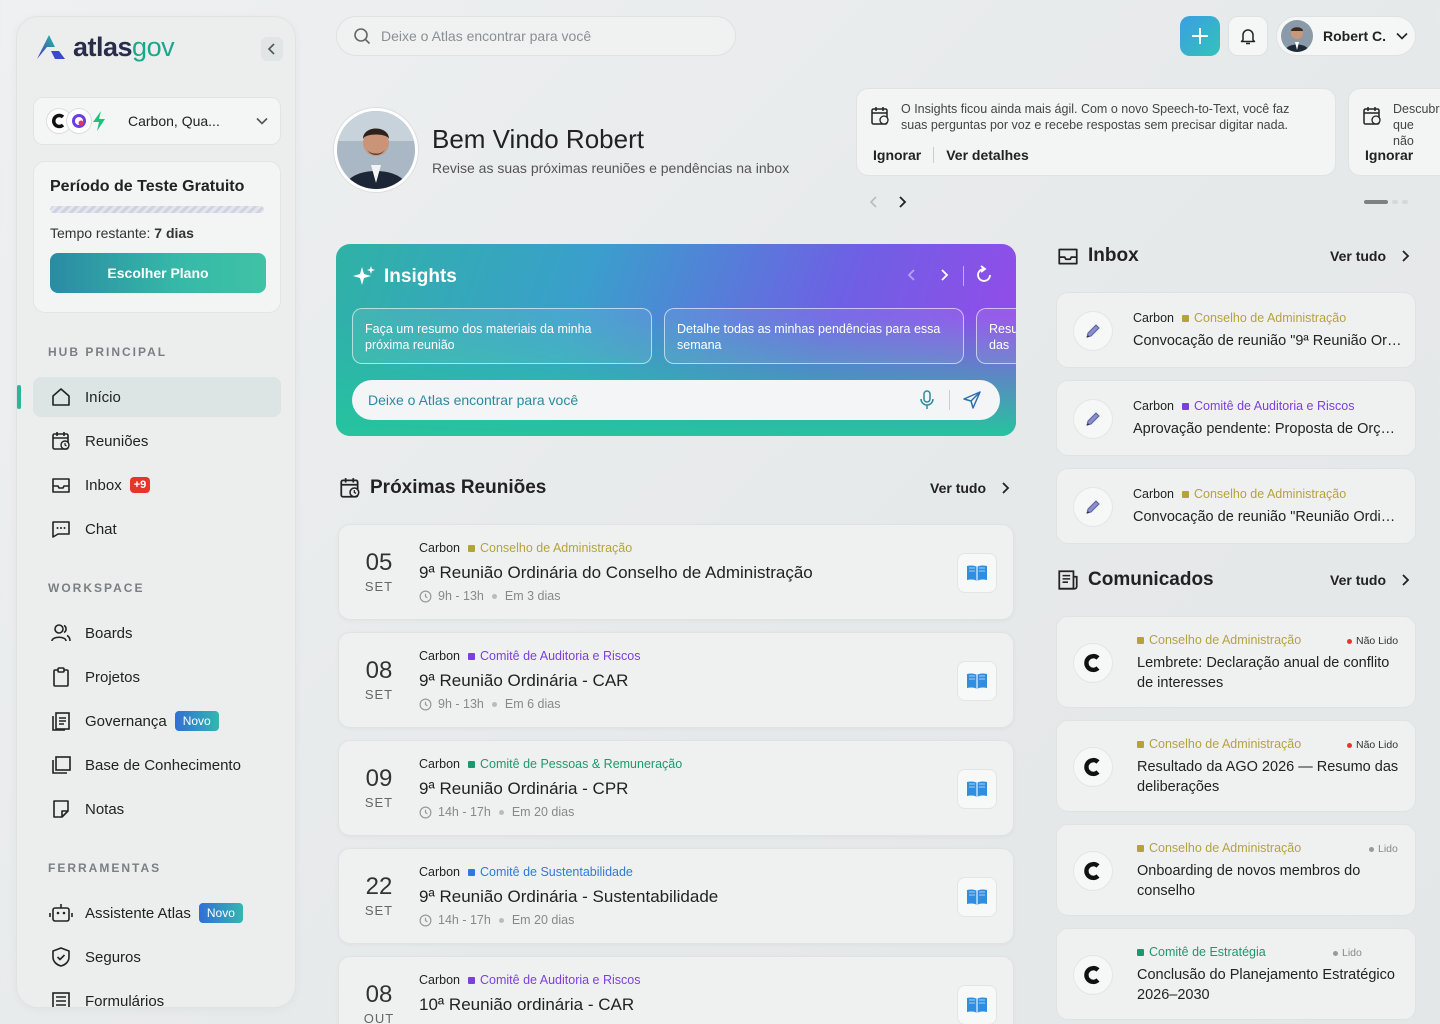 The width and height of the screenshot is (1440, 1024). I want to click on collapse-sidebar-button, so click(272, 49).